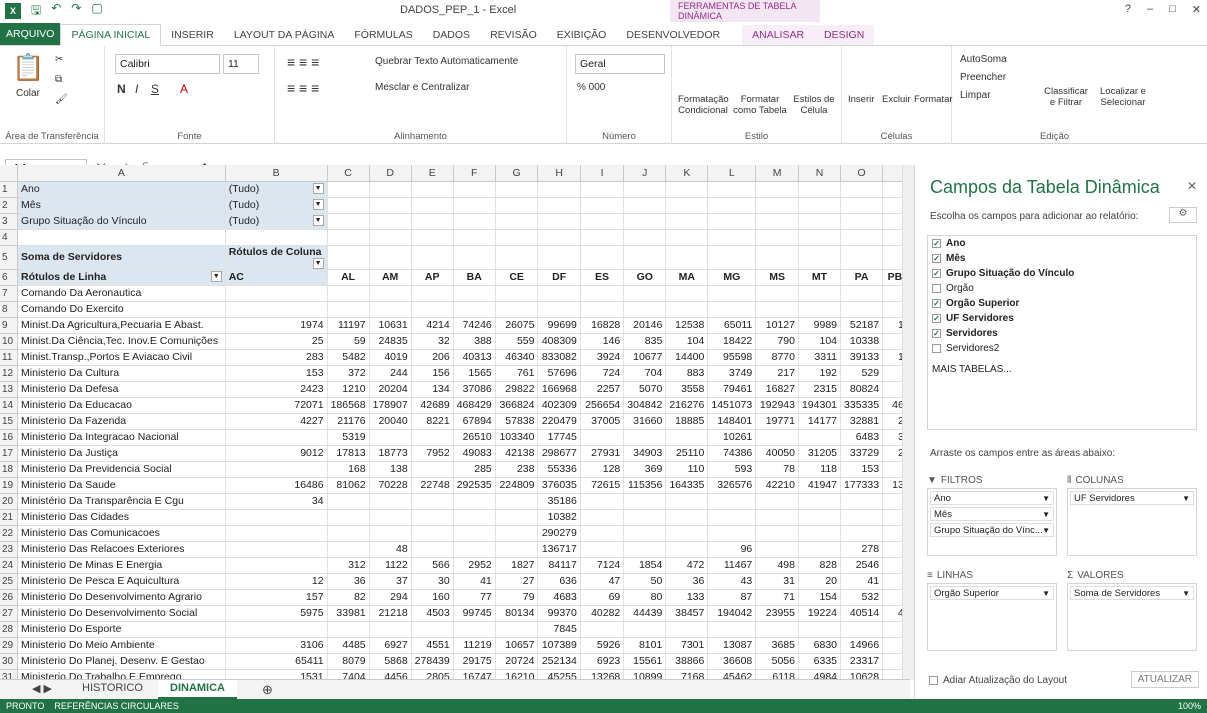 This screenshot has height=713, width=1207. Describe the element at coordinates (59, 59) in the screenshot. I see `cut-icon: ✂` at that location.